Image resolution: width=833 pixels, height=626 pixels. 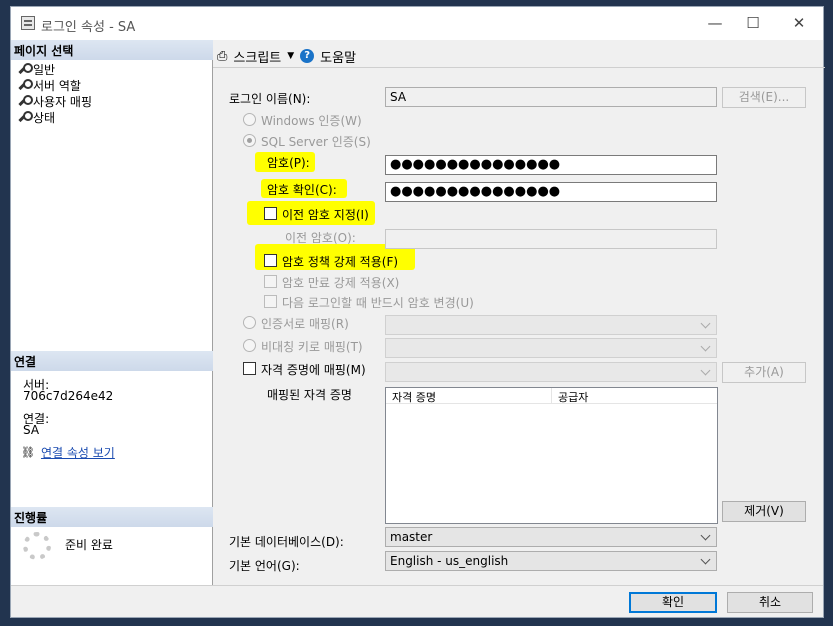 What do you see at coordinates (270, 99) in the screenshot?
I see `login-name-label: 로그인 이름(N):` at bounding box center [270, 99].